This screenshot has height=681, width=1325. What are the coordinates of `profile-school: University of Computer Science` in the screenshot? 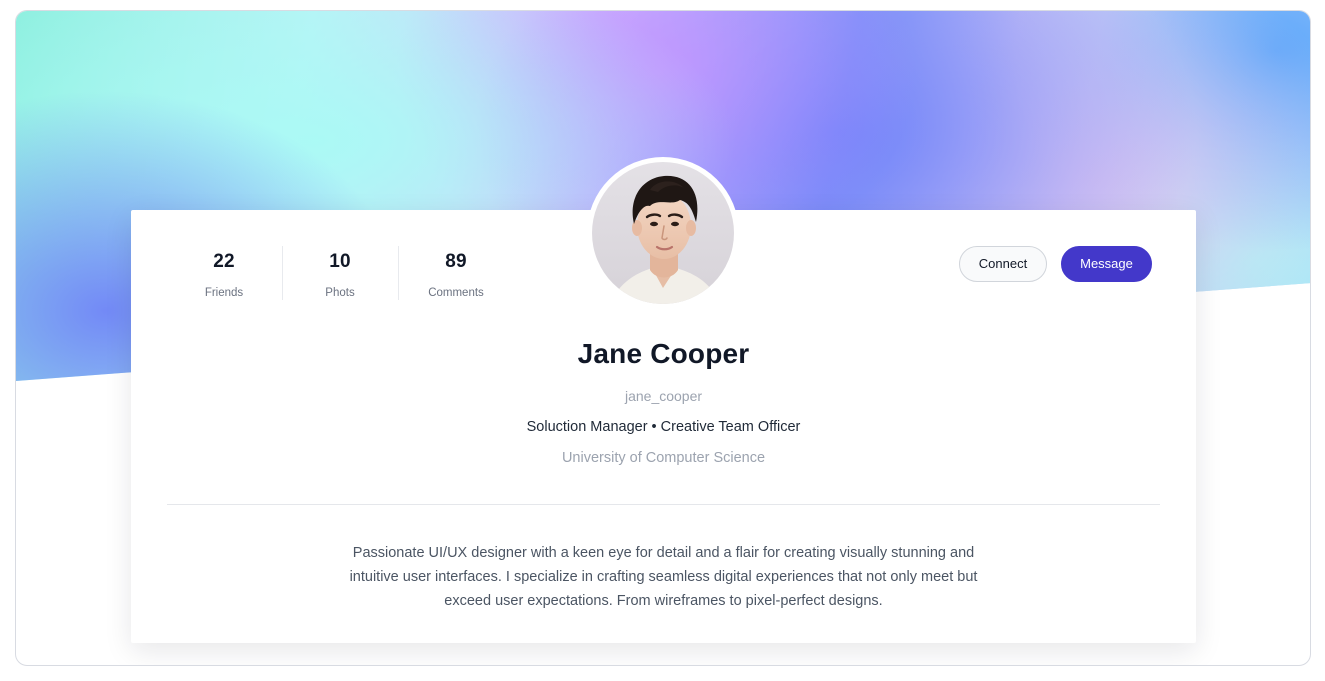 It's located at (663, 458).